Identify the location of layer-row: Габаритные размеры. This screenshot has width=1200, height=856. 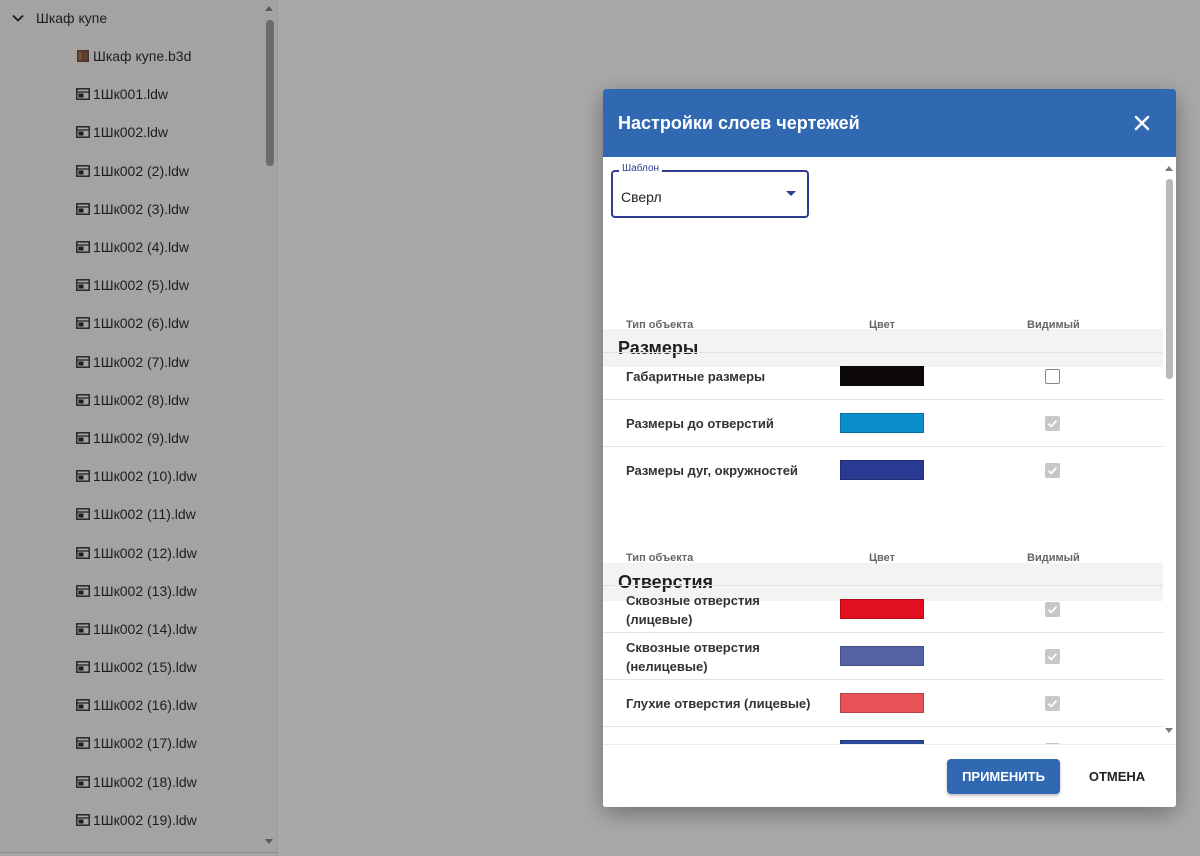
(883, 375).